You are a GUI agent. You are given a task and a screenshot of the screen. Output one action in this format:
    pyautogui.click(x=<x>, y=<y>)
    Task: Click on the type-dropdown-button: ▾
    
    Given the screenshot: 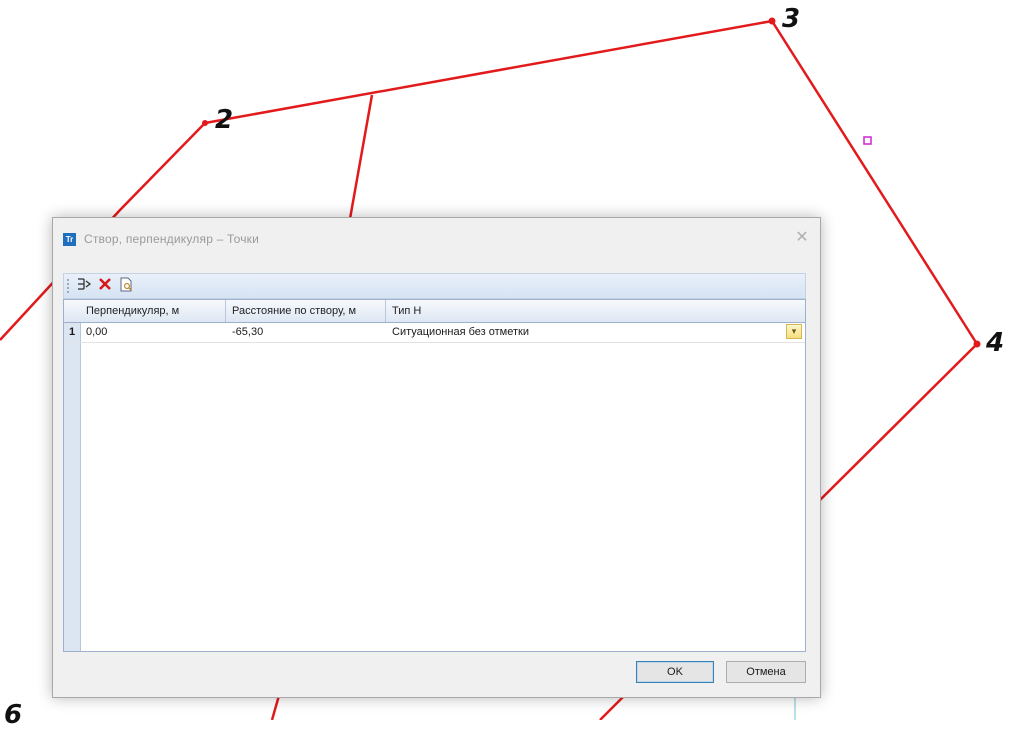 What is the action you would take?
    pyautogui.click(x=794, y=331)
    